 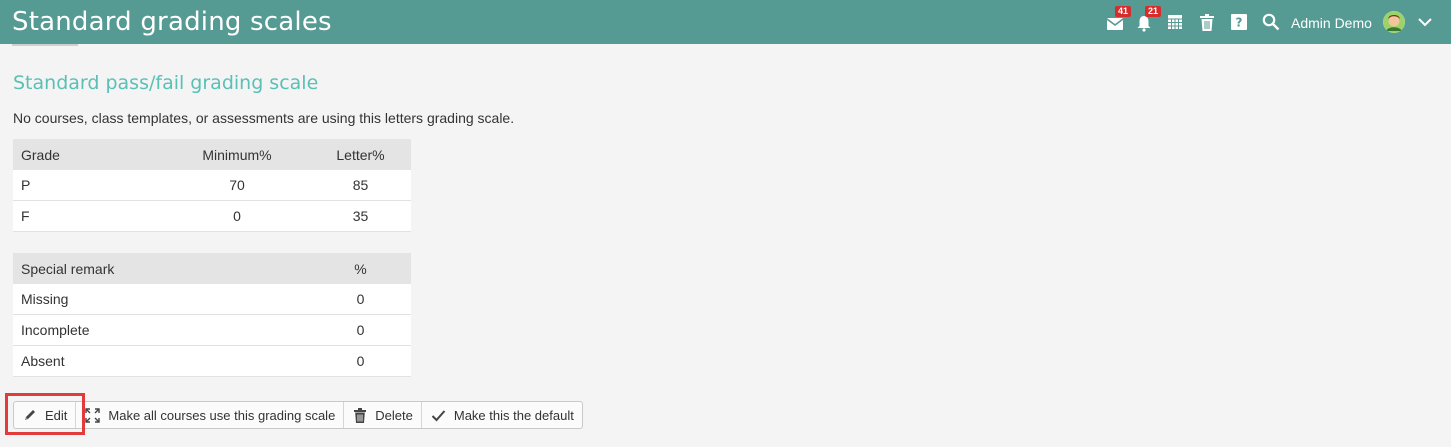 I want to click on help-icon: ?, so click(x=1239, y=22).